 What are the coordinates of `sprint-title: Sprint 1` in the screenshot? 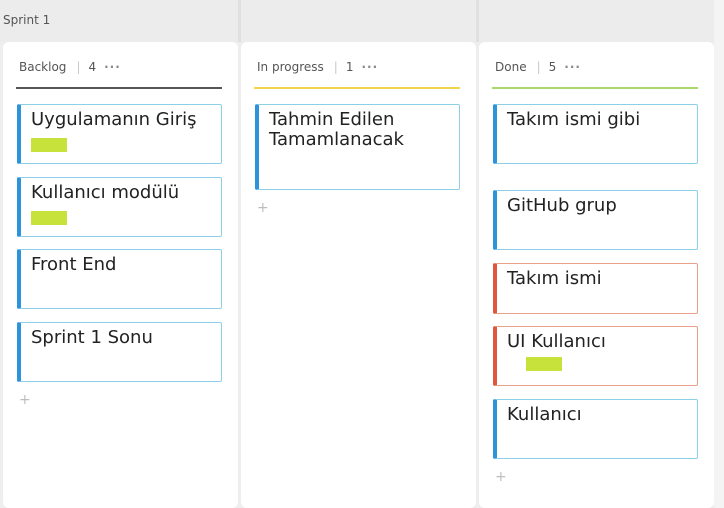 It's located at (27, 20).